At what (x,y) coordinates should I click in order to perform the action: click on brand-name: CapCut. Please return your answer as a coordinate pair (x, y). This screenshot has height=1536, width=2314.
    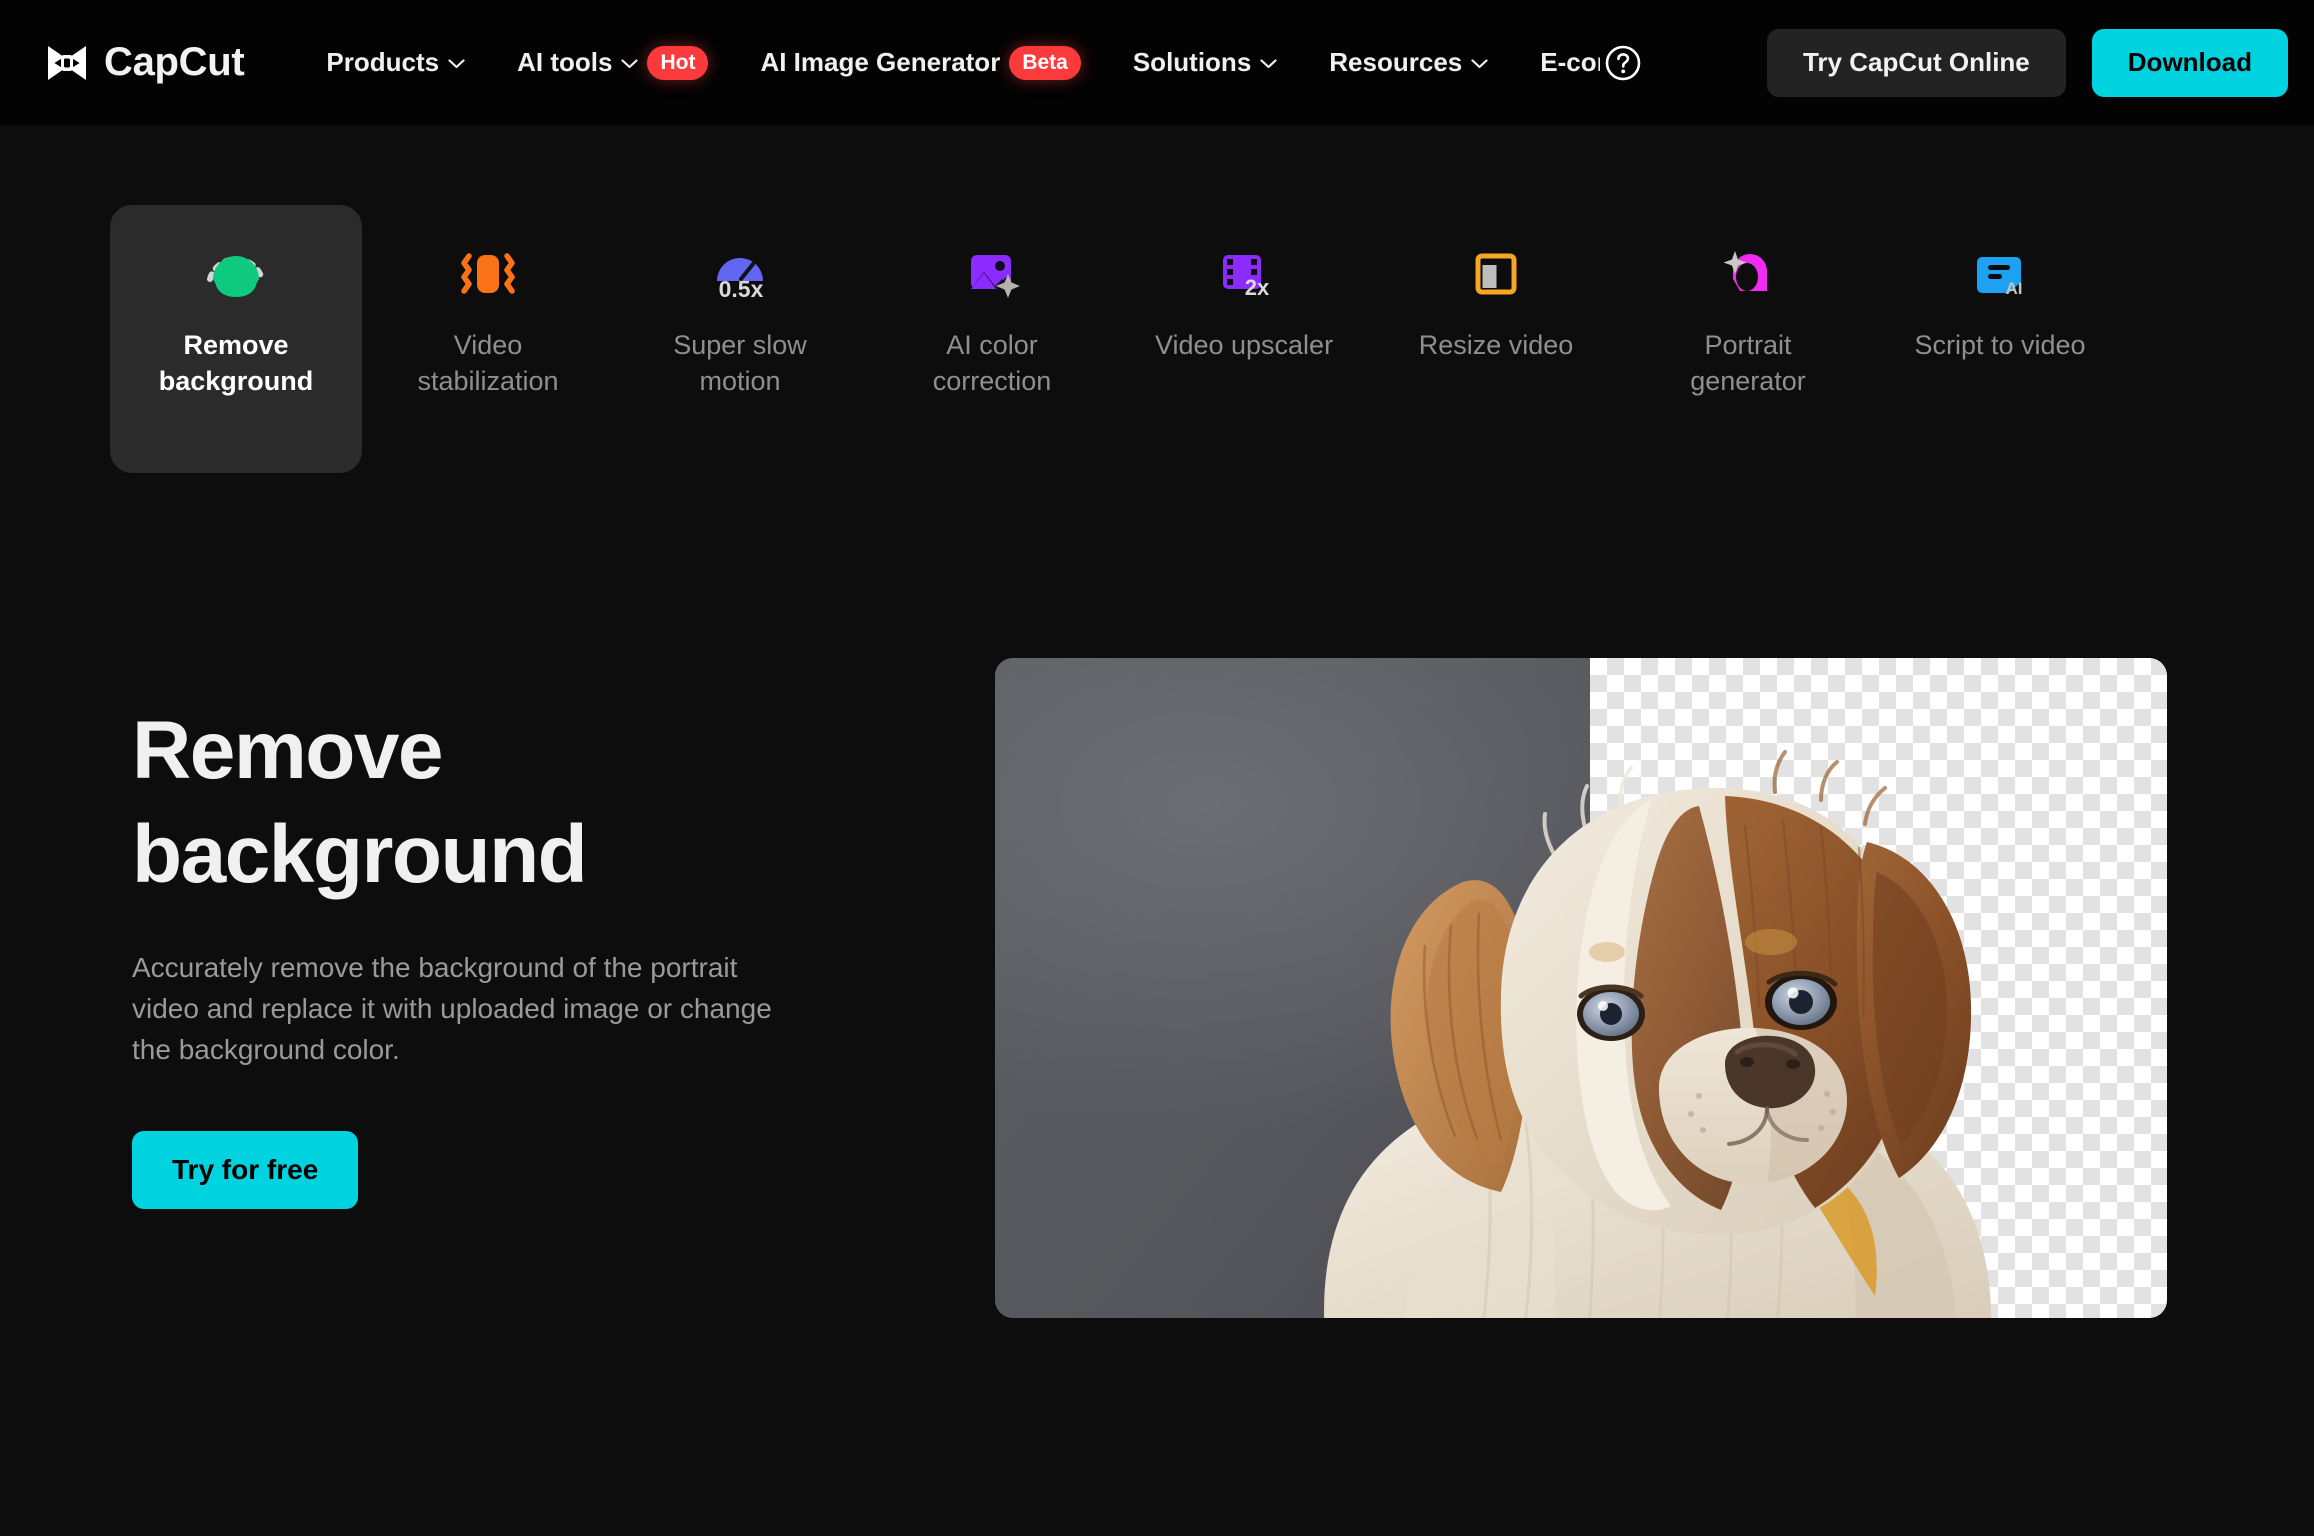
    Looking at the image, I should click on (174, 62).